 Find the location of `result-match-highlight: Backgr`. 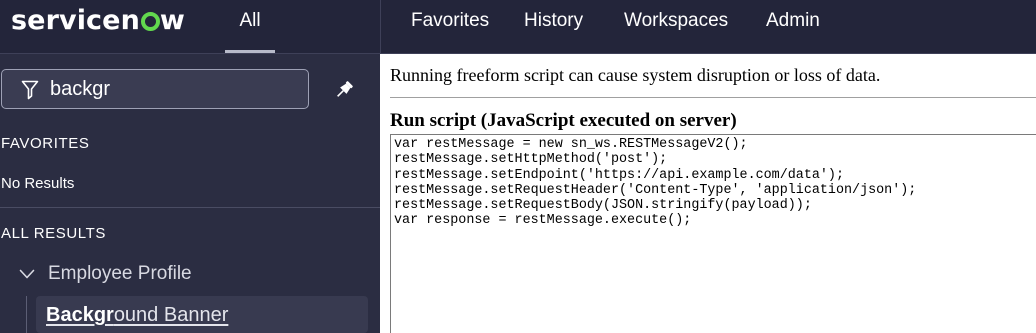

result-match-highlight: Backgr is located at coordinates (80, 315).